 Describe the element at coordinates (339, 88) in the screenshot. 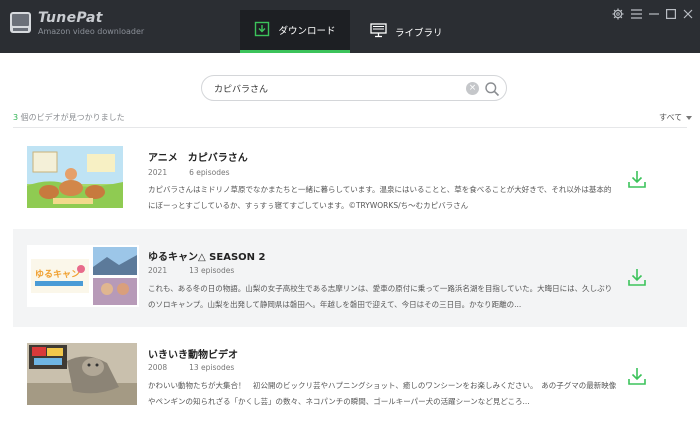

I see `search-input` at that location.